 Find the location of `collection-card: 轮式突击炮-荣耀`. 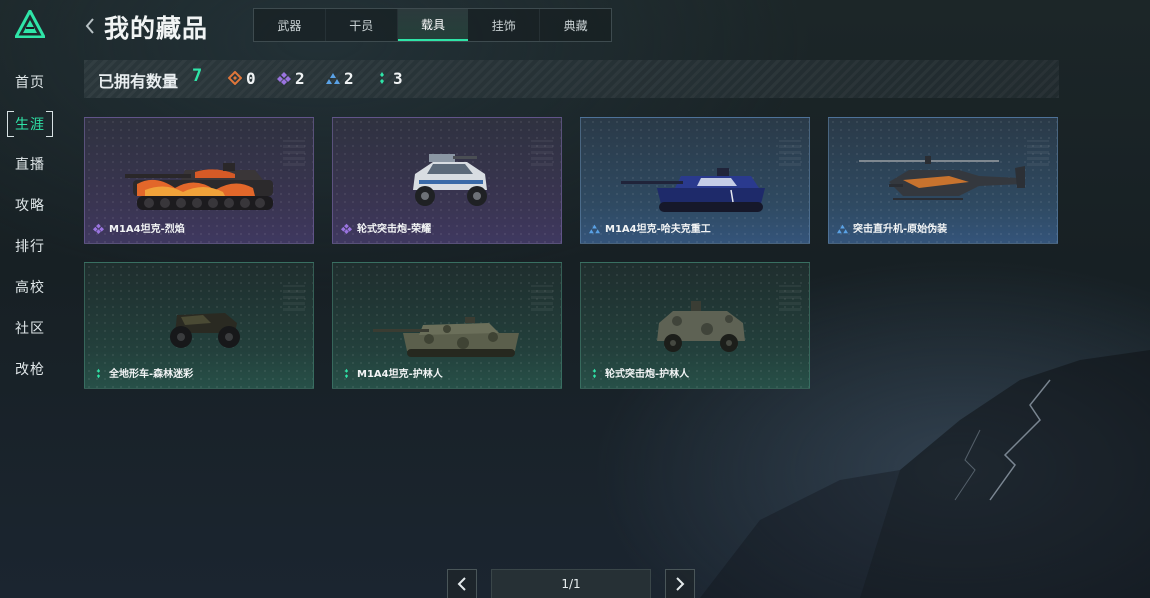

collection-card: 轮式突击炮-荣耀 is located at coordinates (447, 180).